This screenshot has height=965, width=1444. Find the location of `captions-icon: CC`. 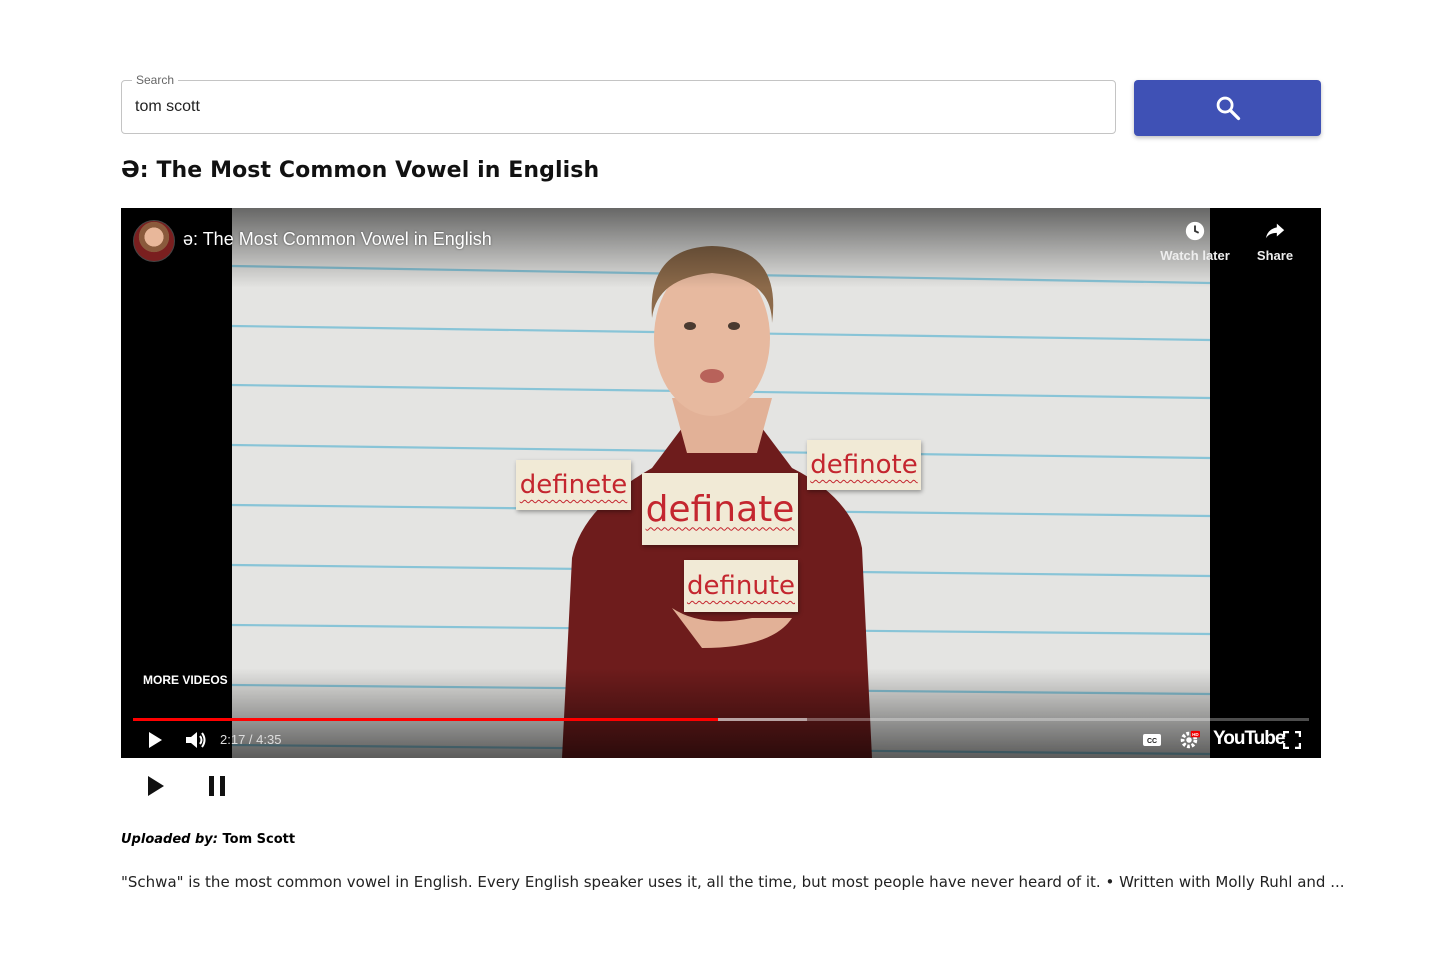

captions-icon: CC is located at coordinates (1152, 740).